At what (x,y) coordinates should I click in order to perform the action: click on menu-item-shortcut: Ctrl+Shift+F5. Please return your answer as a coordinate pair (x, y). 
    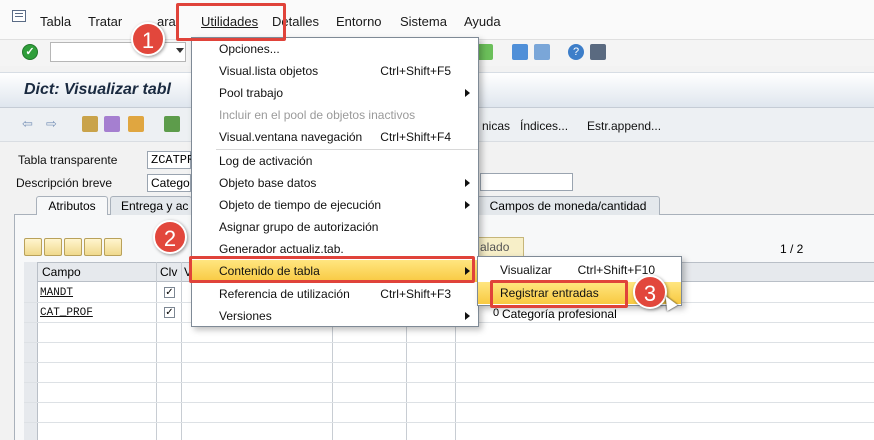
    Looking at the image, I should click on (415, 71).